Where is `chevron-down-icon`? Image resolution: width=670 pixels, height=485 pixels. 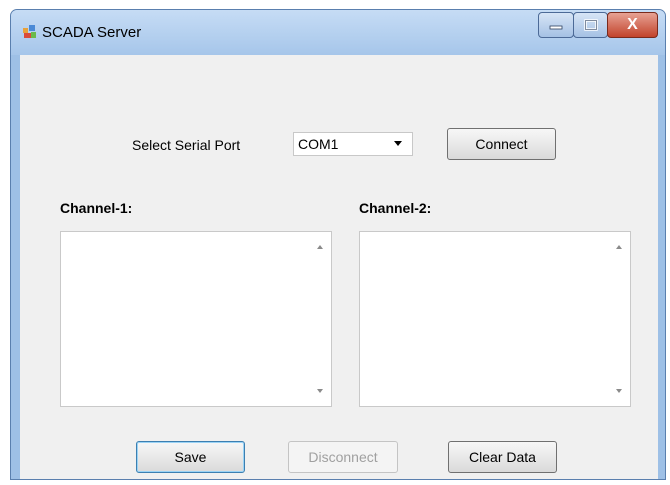 chevron-down-icon is located at coordinates (398, 143).